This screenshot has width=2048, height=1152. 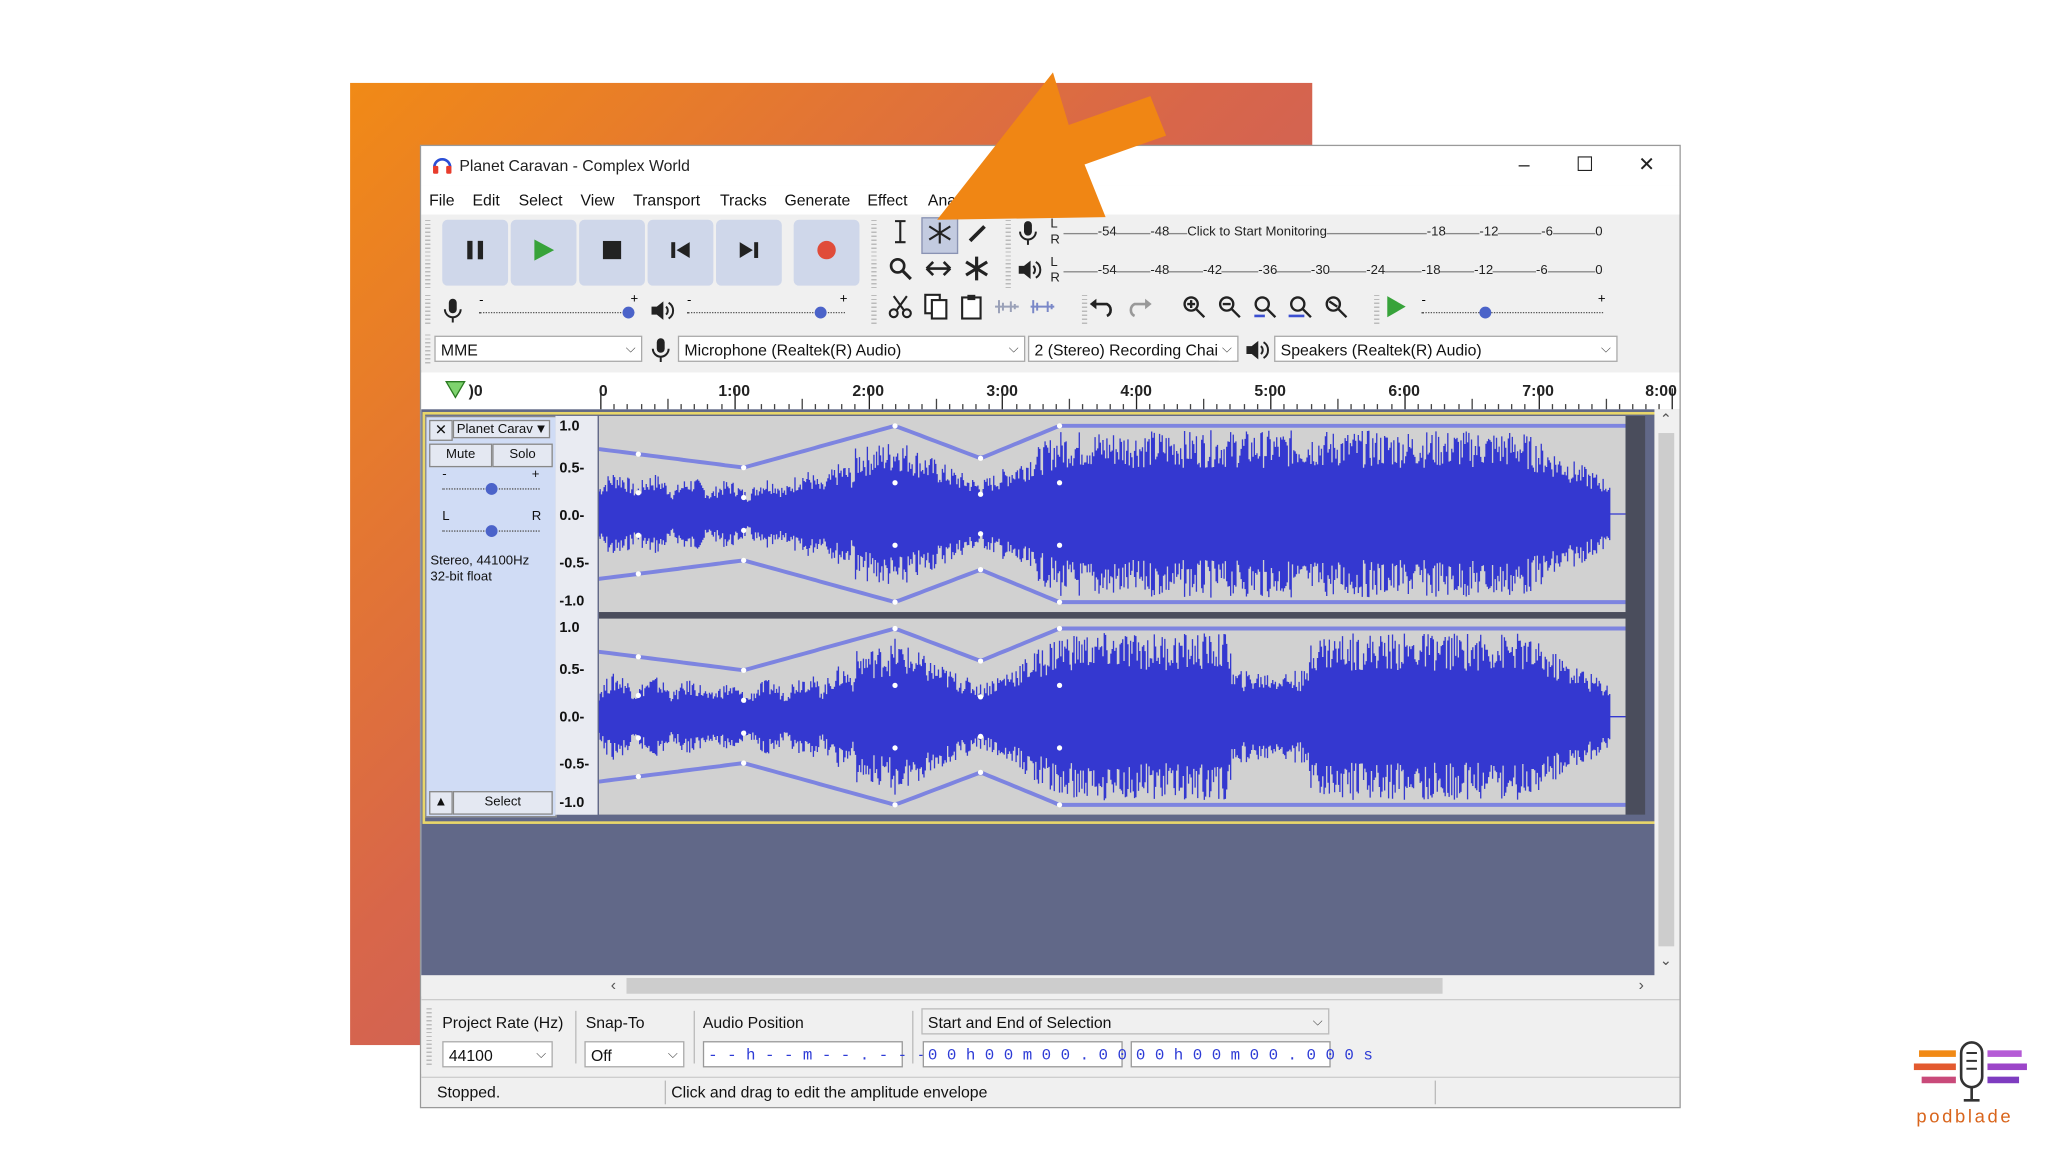 What do you see at coordinates (1007, 309) in the screenshot?
I see `trim-button` at bounding box center [1007, 309].